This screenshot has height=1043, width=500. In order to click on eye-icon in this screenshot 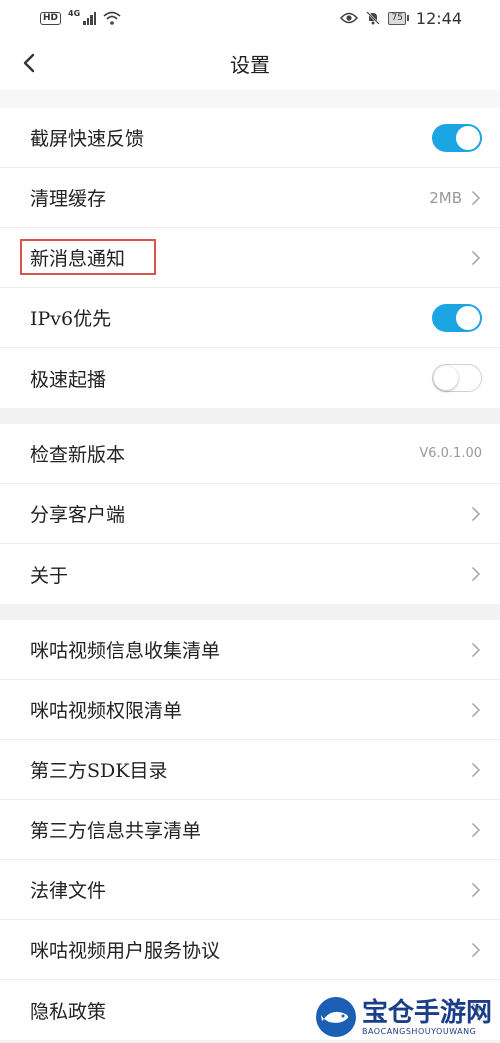, I will do `click(349, 18)`.